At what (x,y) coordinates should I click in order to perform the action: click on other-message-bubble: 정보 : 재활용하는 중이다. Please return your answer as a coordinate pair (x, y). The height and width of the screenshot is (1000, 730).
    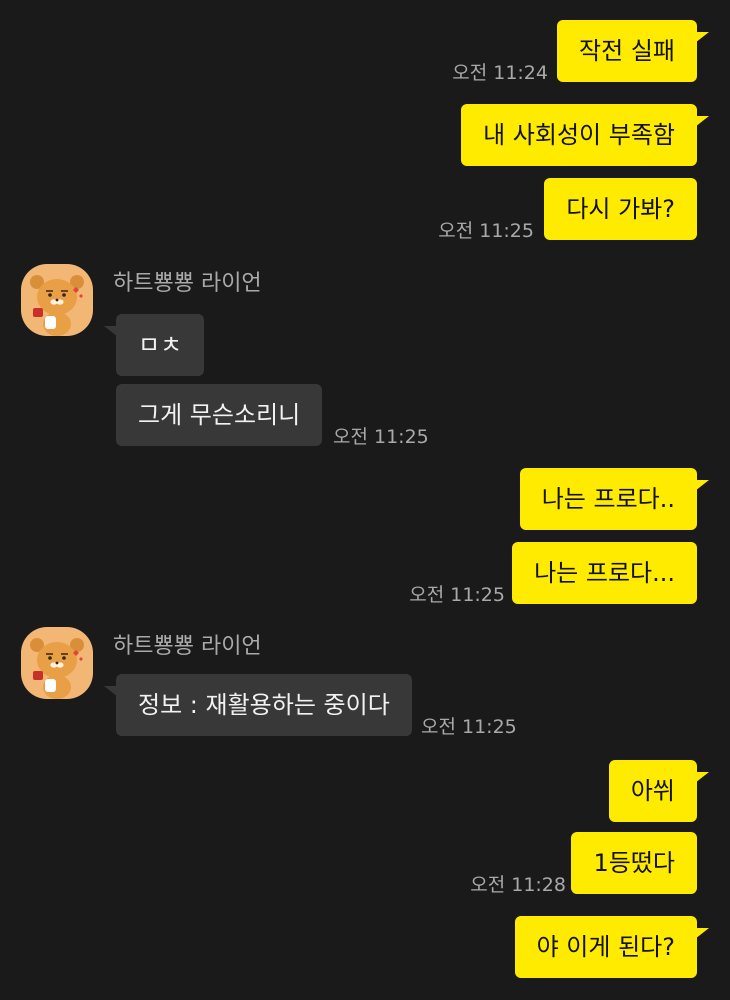
    Looking at the image, I should click on (258, 705).